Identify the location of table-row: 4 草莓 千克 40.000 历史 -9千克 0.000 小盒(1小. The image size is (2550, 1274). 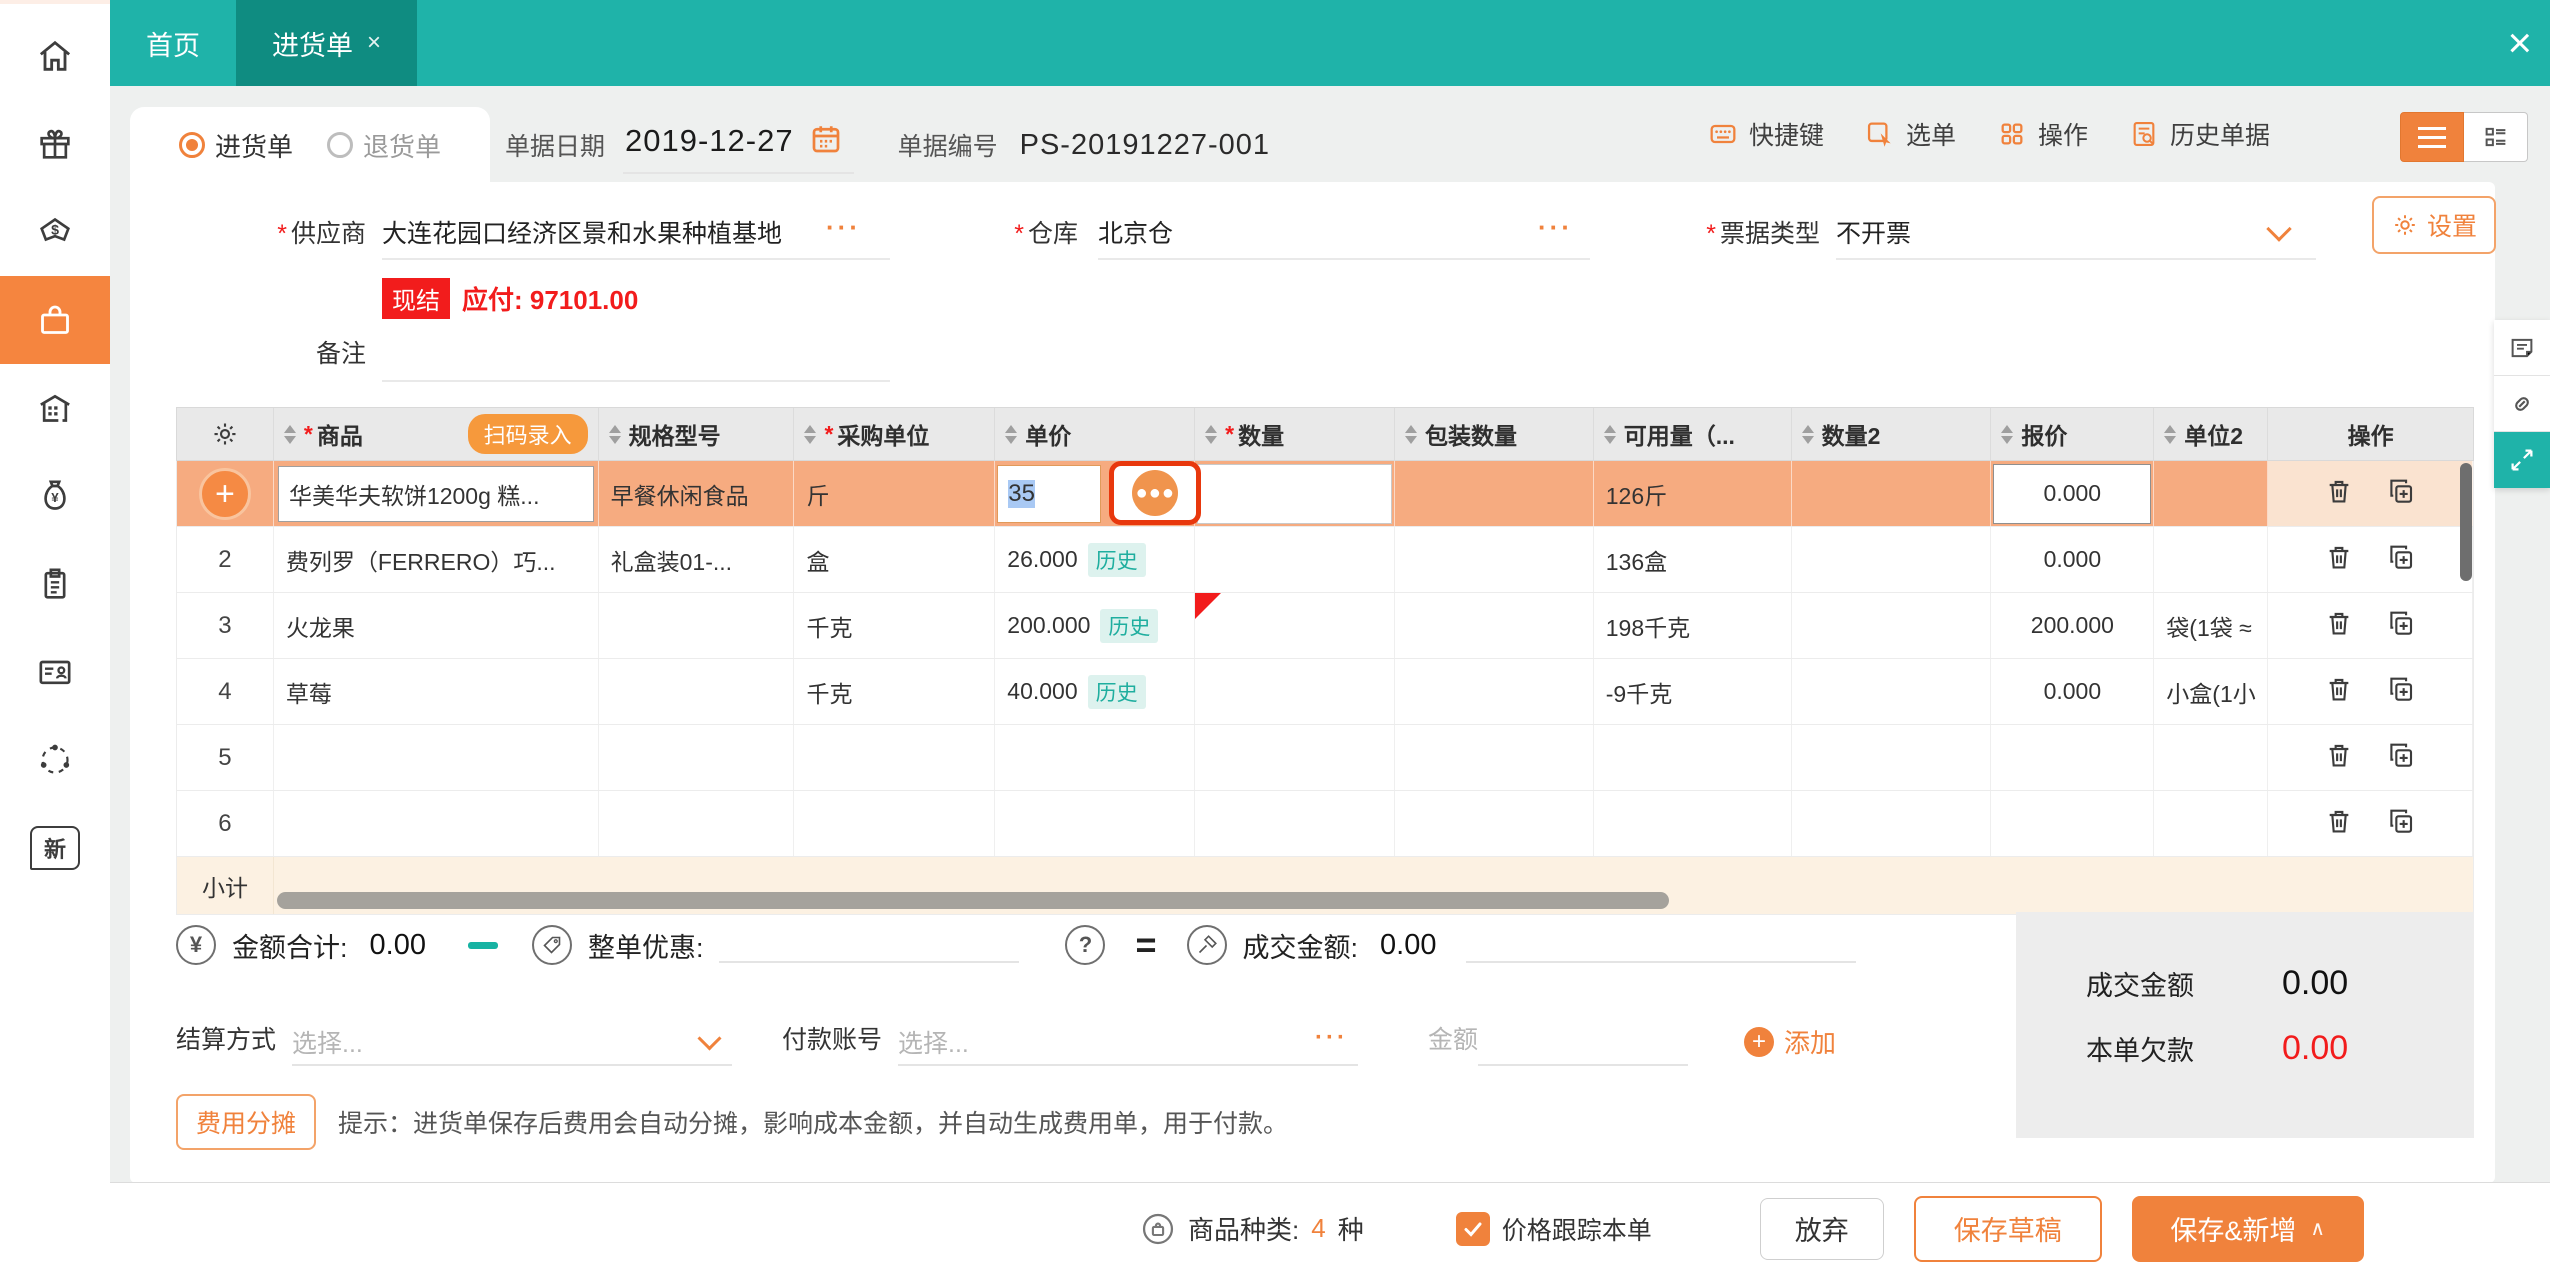
(1325, 692).